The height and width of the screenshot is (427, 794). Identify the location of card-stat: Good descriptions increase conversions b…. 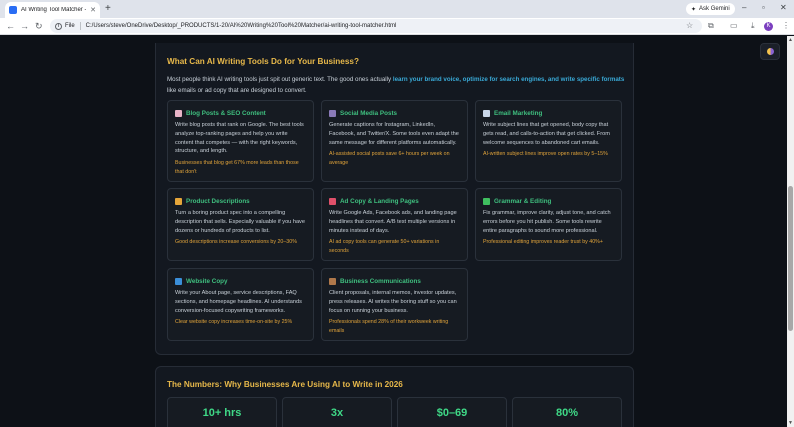
(236, 242).